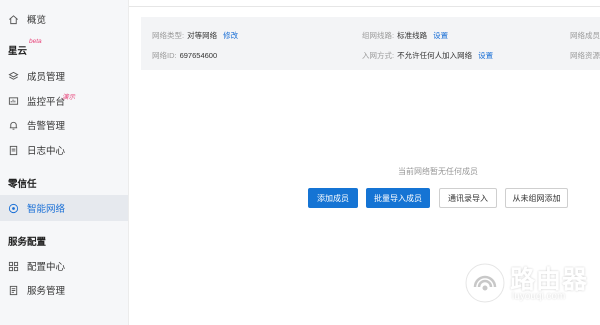  I want to click on grid-icon, so click(13, 266).